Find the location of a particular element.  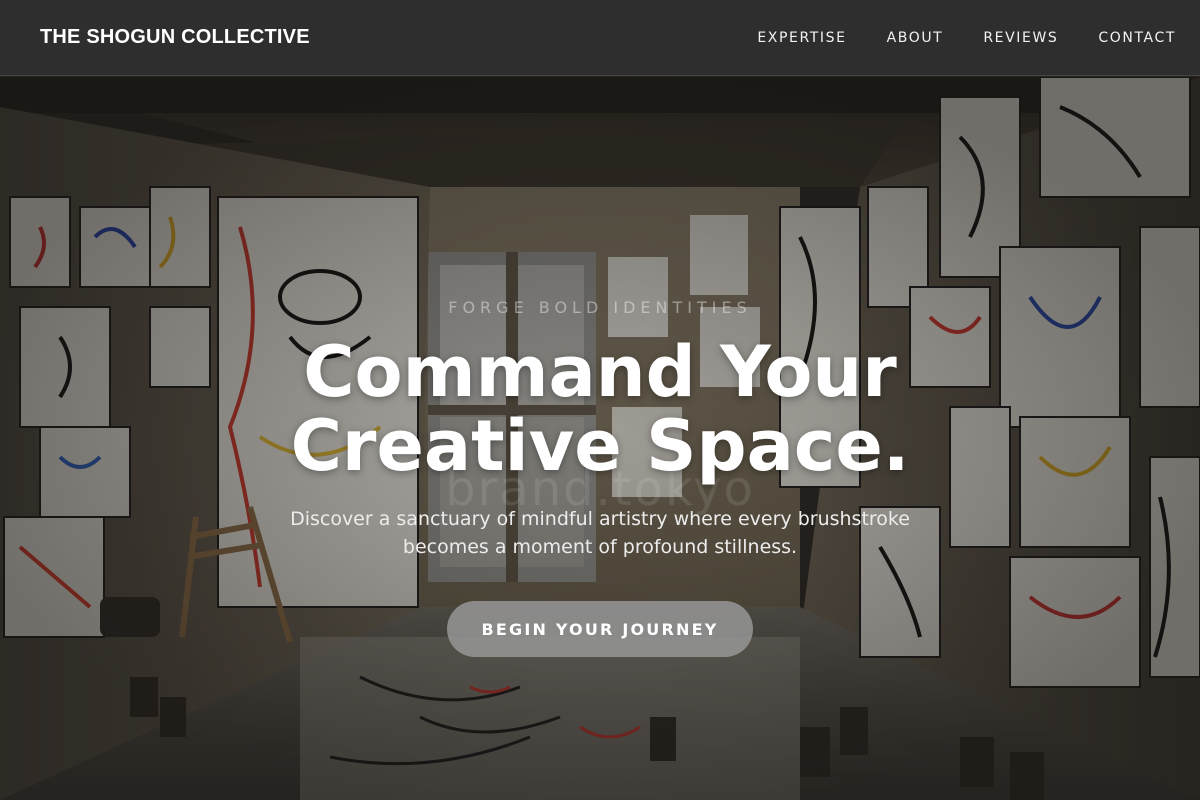

hero-eyebrow: FORGE BOLD IDENTITIES is located at coordinates (600, 307).